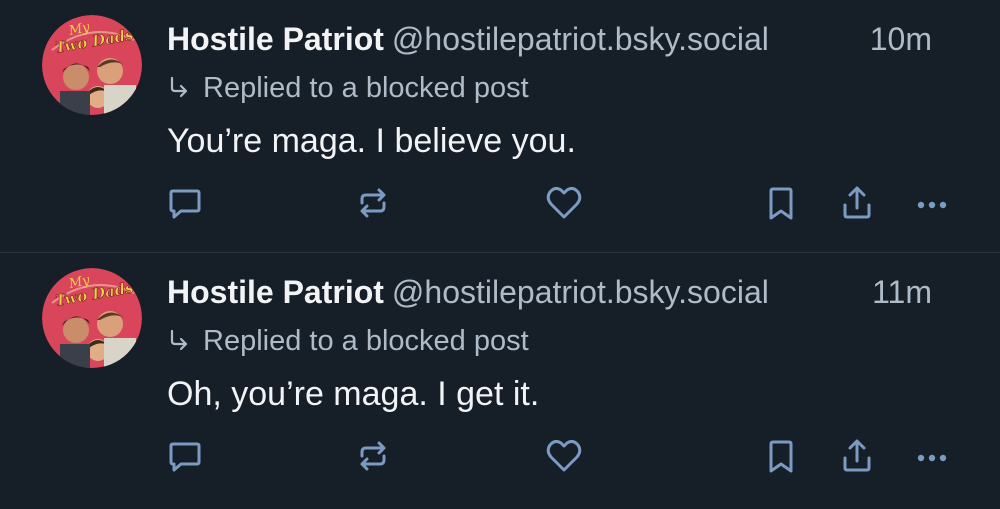  Describe the element at coordinates (901, 39) in the screenshot. I see `post-timestamp: 10m` at that location.